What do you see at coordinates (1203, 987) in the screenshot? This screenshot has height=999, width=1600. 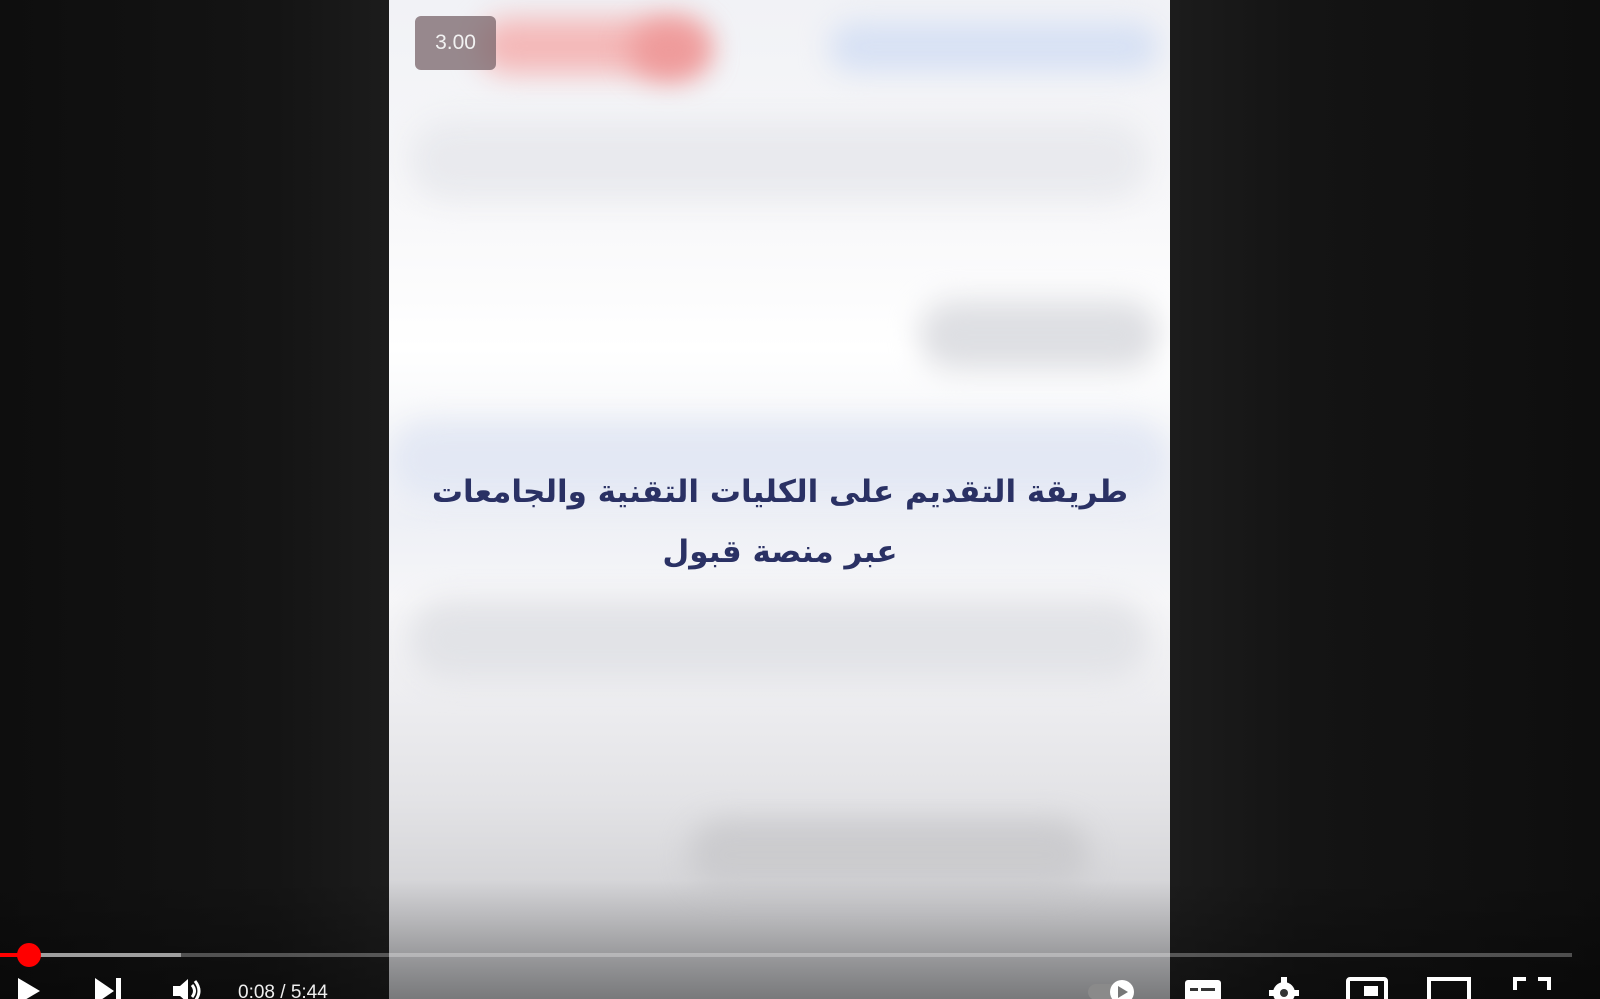 I see `subtitles-icon` at bounding box center [1203, 987].